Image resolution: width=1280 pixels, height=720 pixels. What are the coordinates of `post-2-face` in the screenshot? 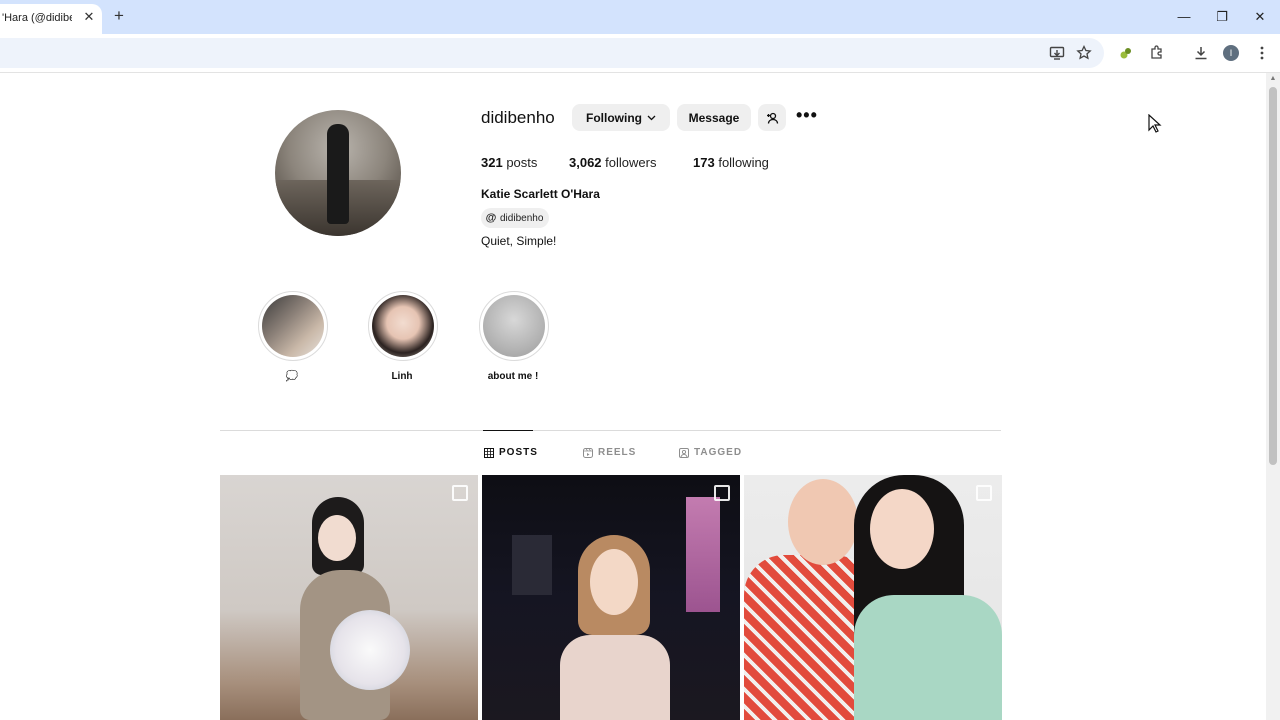 It's located at (614, 582).